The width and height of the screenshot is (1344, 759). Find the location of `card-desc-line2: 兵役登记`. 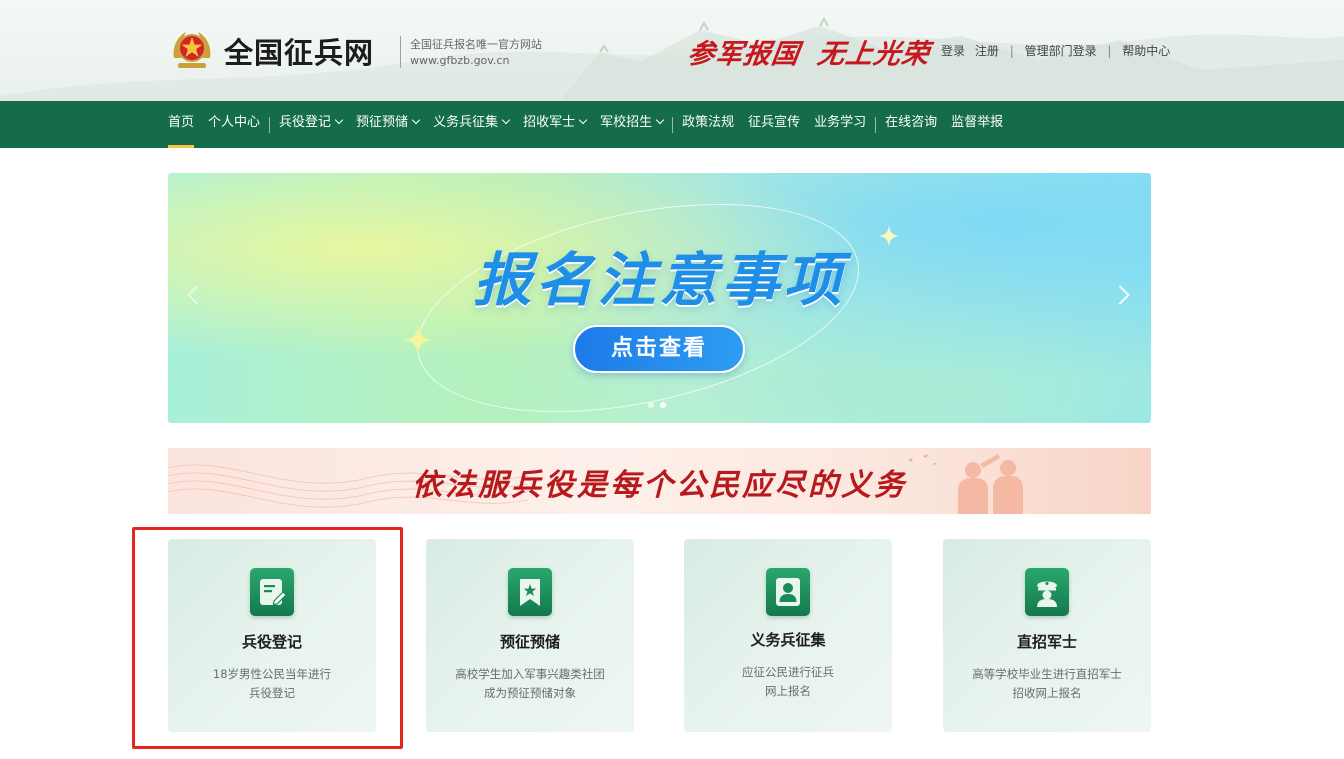

card-desc-line2: 兵役登记 is located at coordinates (272, 693).